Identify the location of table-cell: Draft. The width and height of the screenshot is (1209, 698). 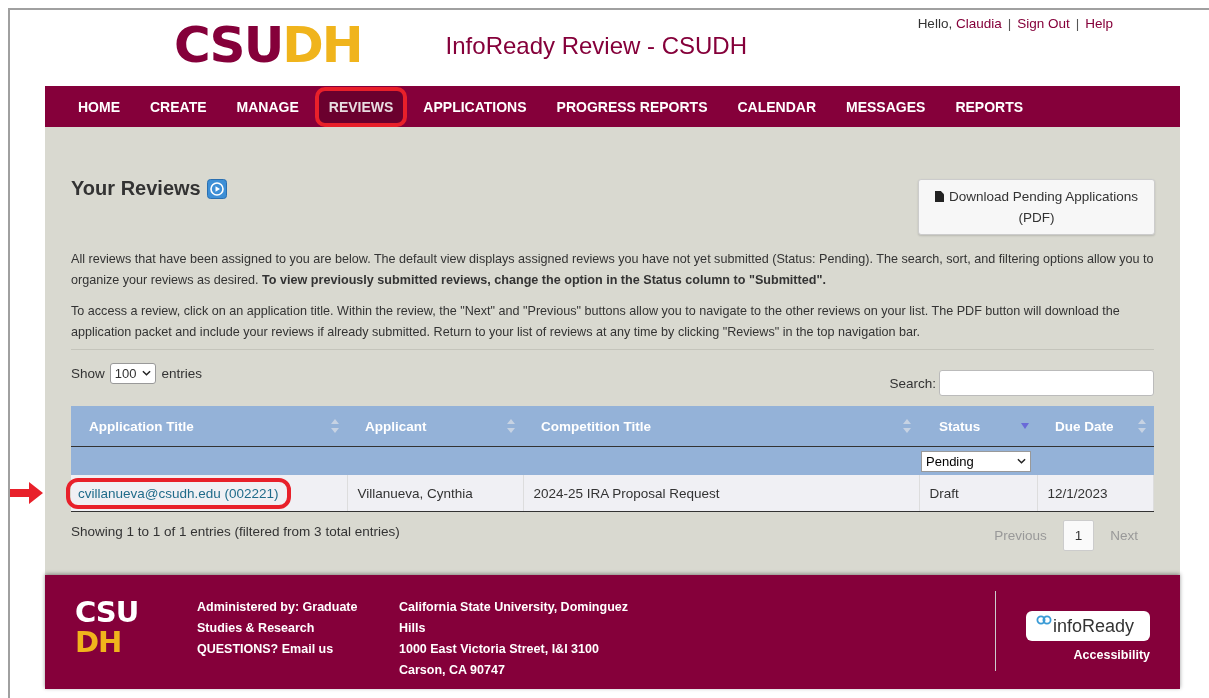
(944, 493).